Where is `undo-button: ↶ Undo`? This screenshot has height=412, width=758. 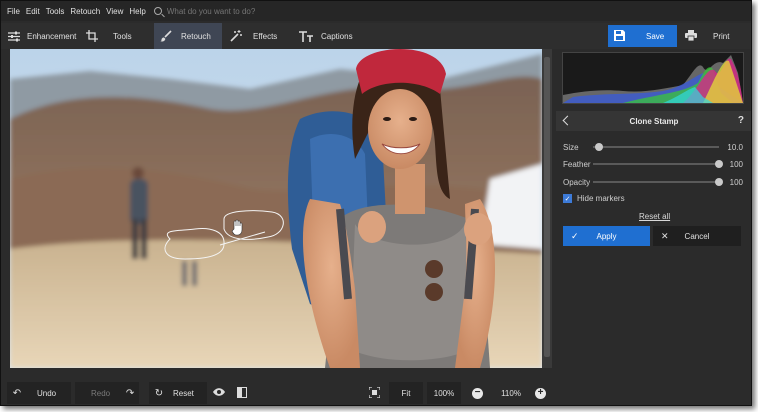
undo-button: ↶ Undo is located at coordinates (39, 393).